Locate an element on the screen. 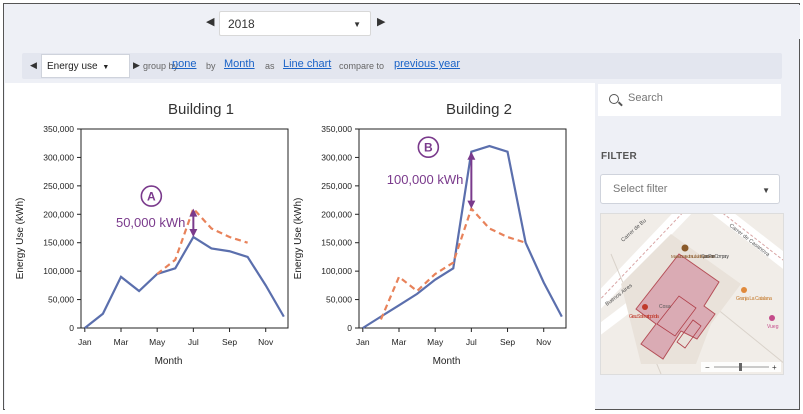 The width and height of the screenshot is (803, 414). year-select-value: 2018 is located at coordinates (241, 24).